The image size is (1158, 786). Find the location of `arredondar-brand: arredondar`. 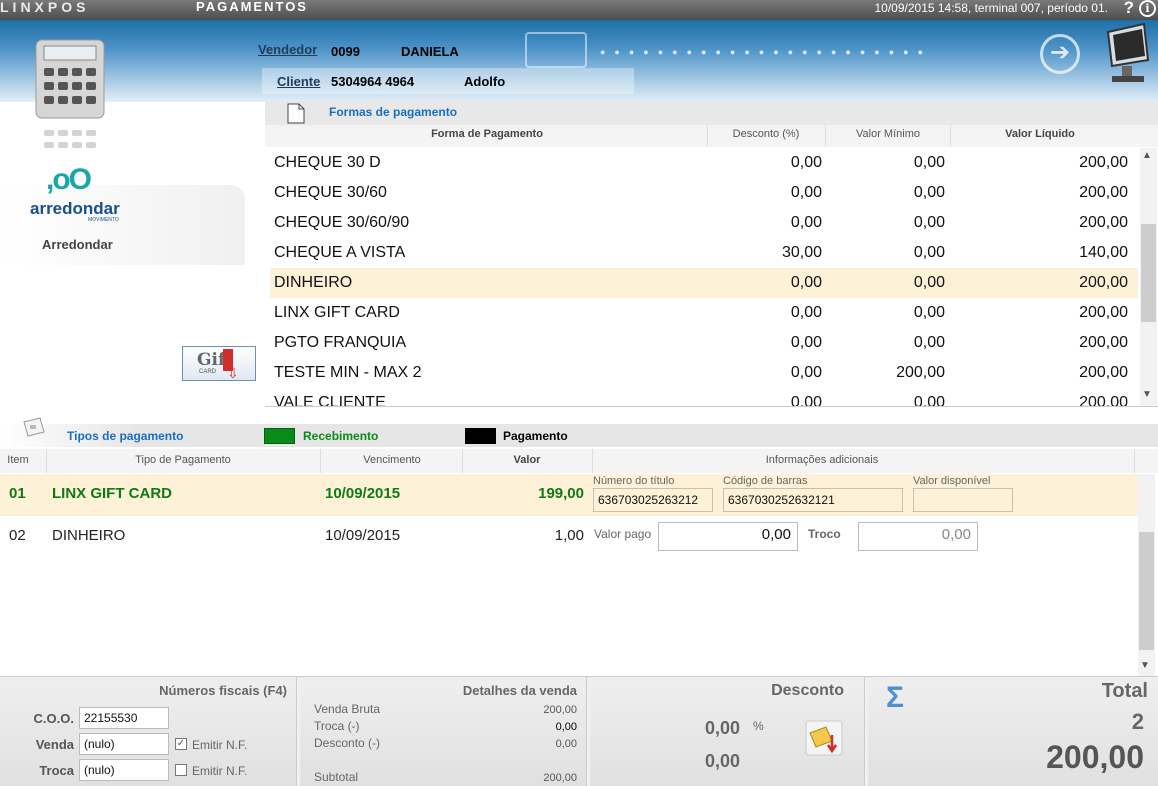

arredondar-brand: arredondar is located at coordinates (75, 208).